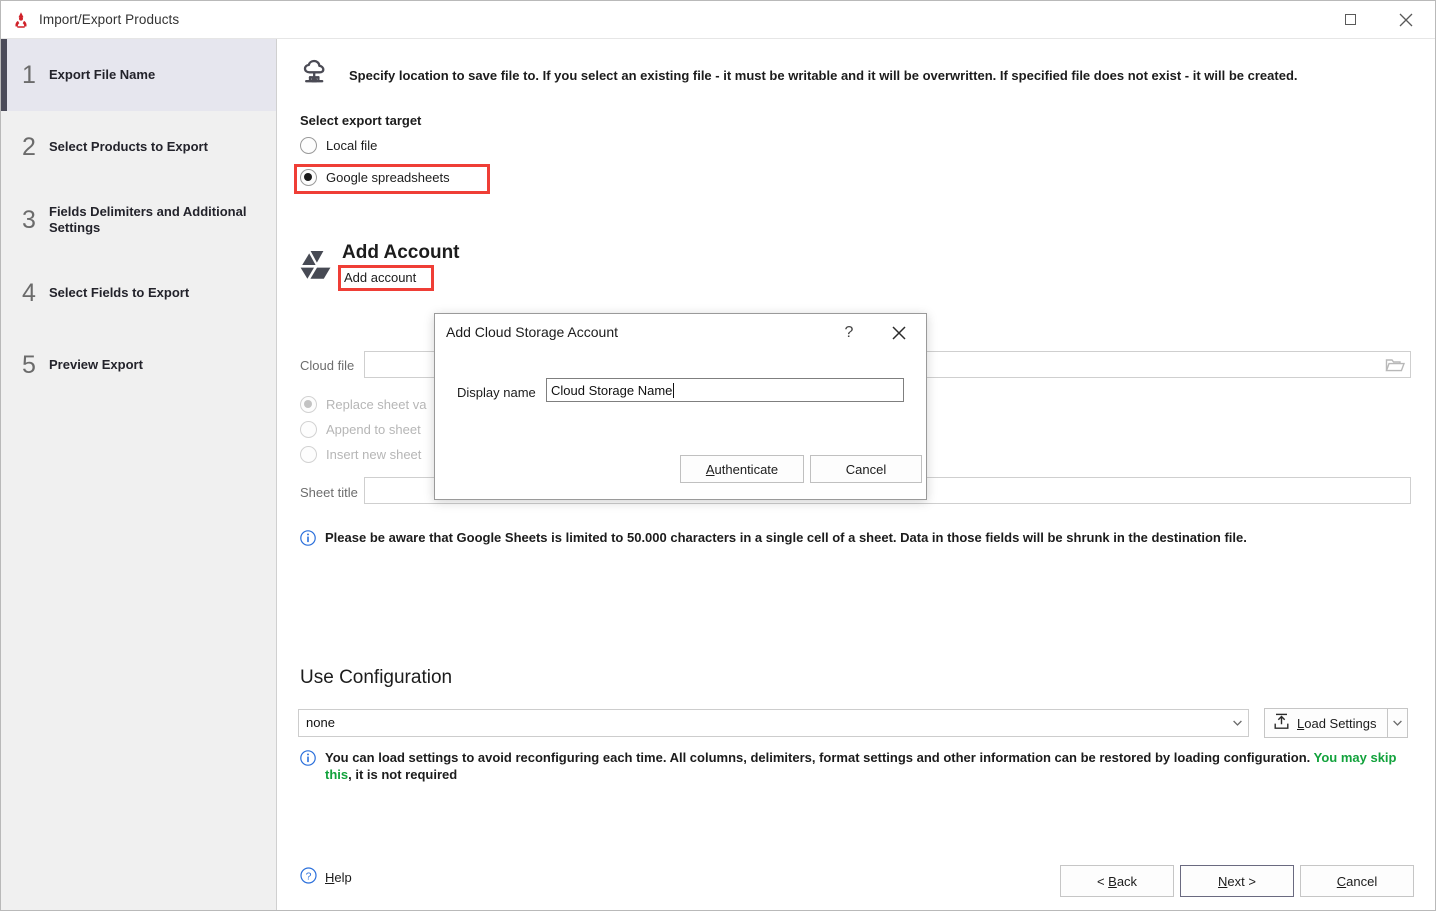 The width and height of the screenshot is (1436, 911). I want to click on sidebar-item-preview-export: 5 Preview Export, so click(138, 365).